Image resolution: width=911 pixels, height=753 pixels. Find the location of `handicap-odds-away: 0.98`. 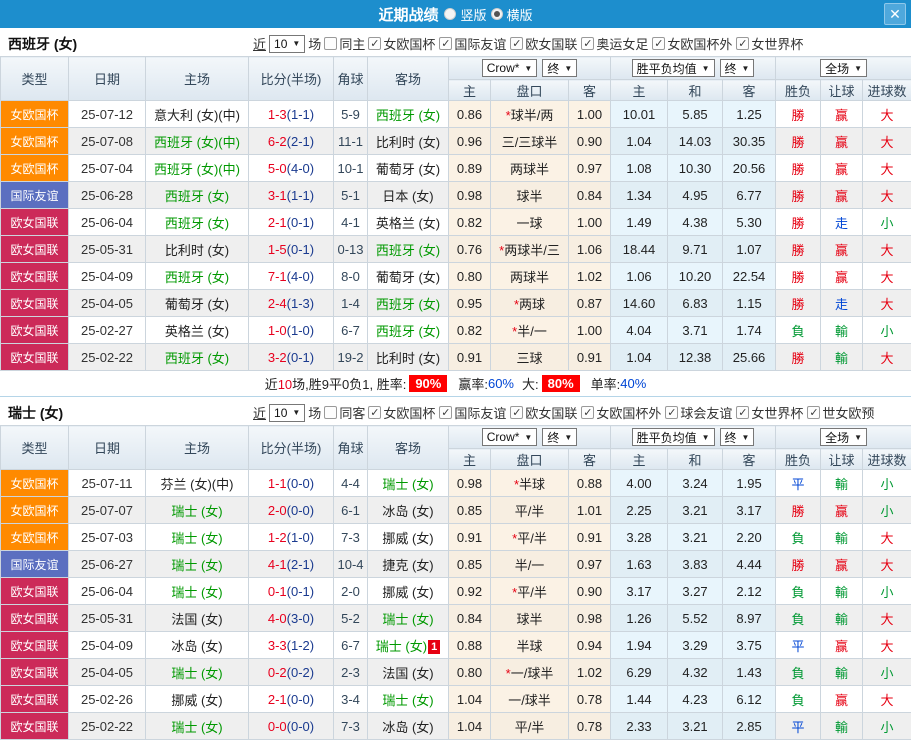

handicap-odds-away: 0.98 is located at coordinates (589, 618).